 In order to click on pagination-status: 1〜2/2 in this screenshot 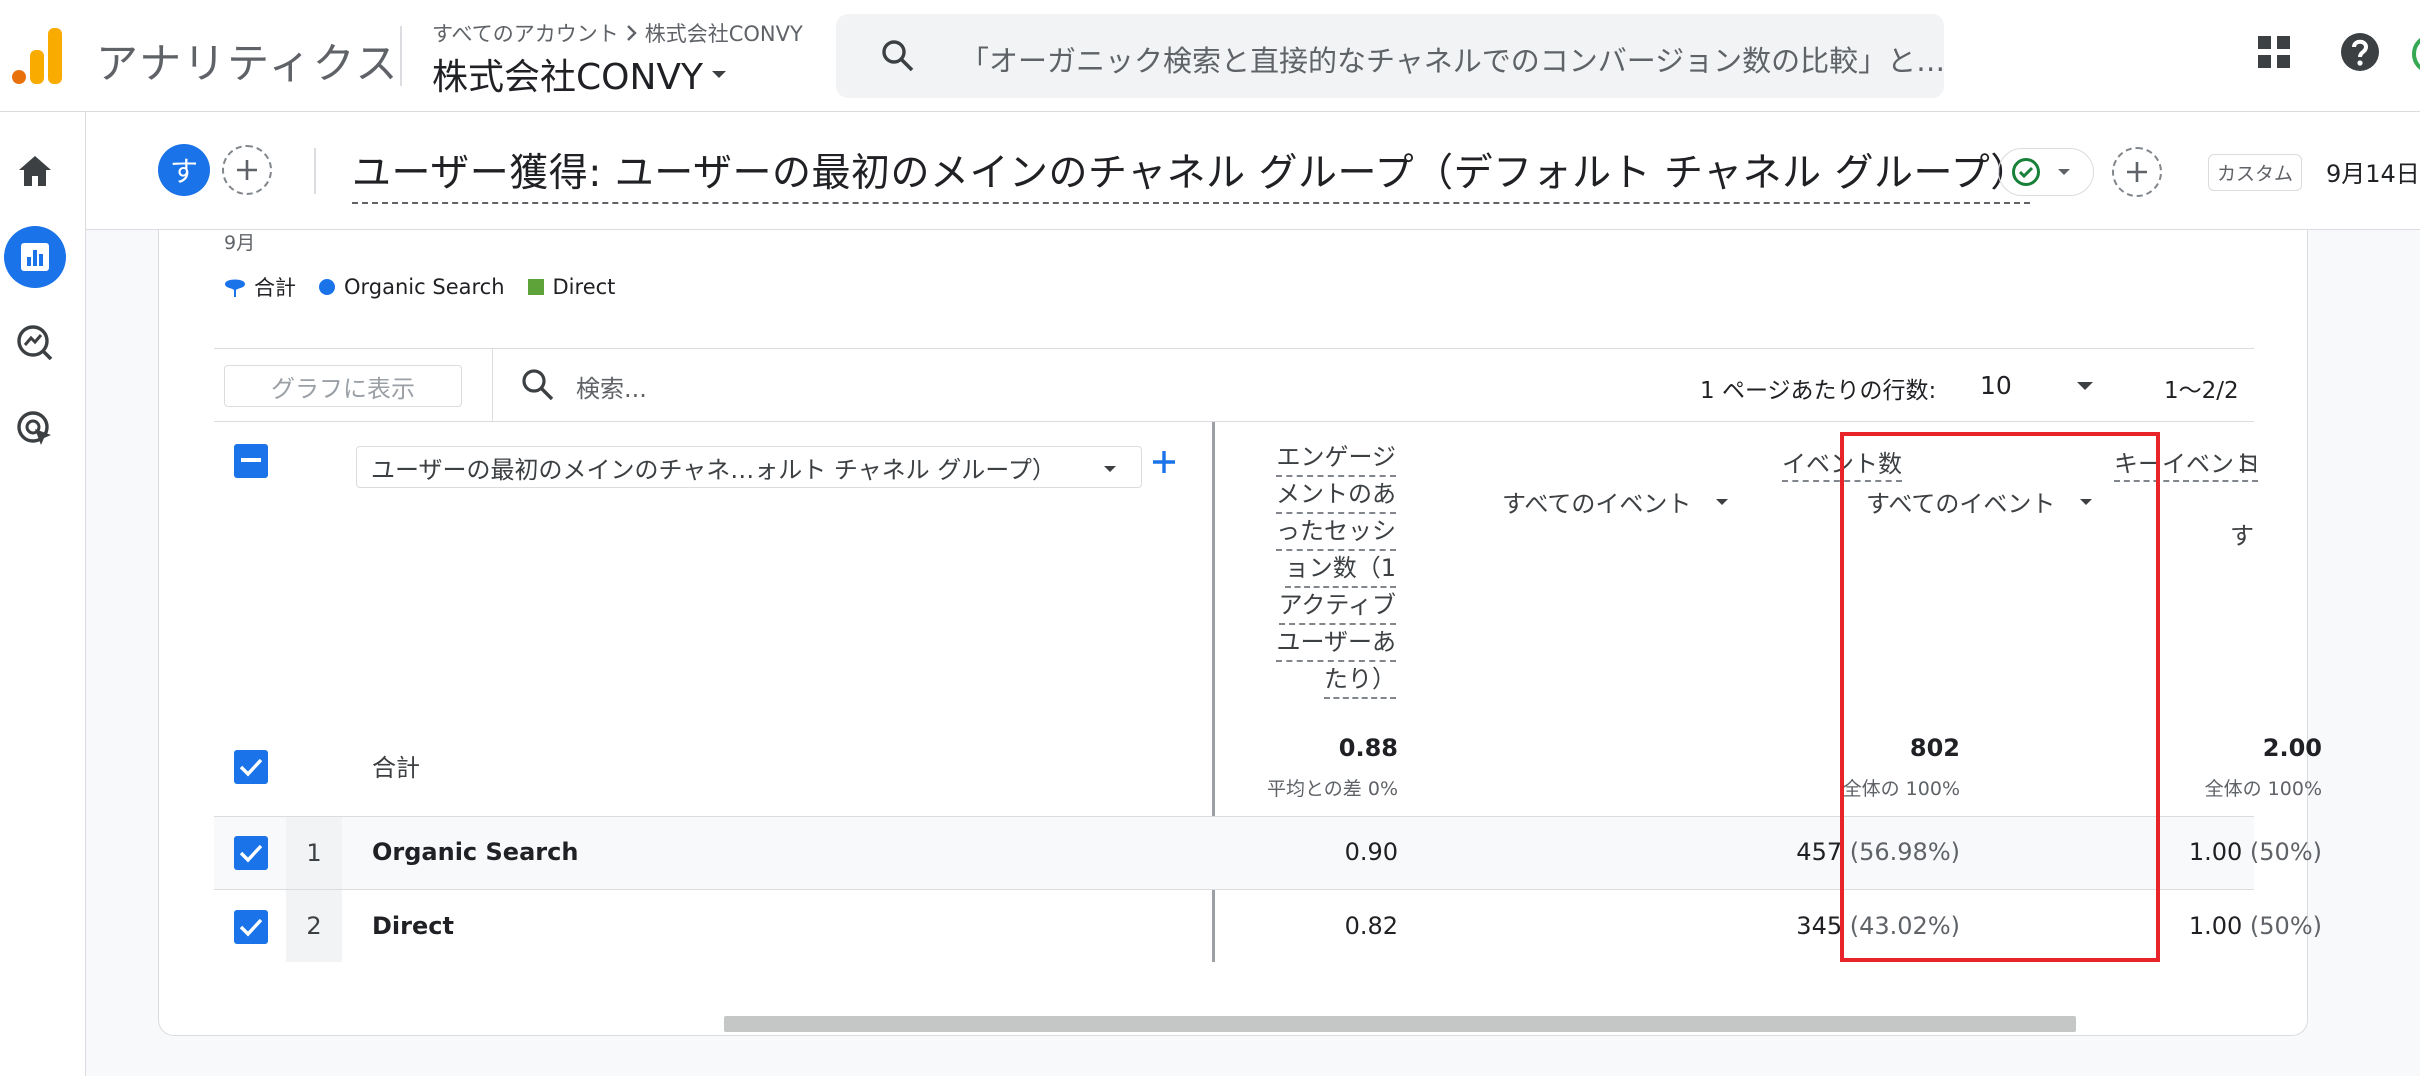, I will do `click(2201, 391)`.